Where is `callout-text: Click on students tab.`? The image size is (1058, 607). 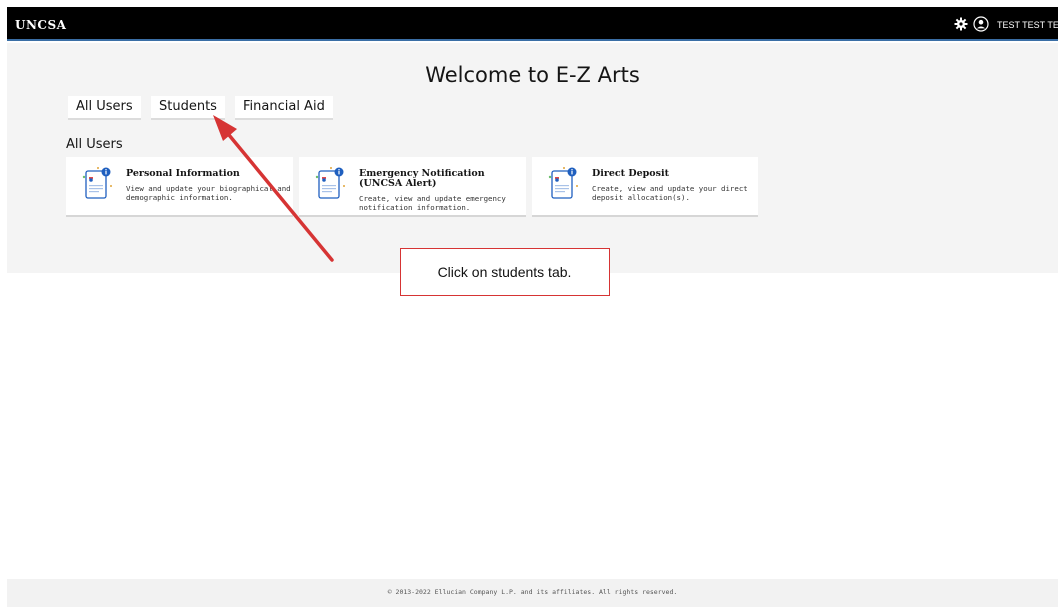
callout-text: Click on students tab. is located at coordinates (504, 272).